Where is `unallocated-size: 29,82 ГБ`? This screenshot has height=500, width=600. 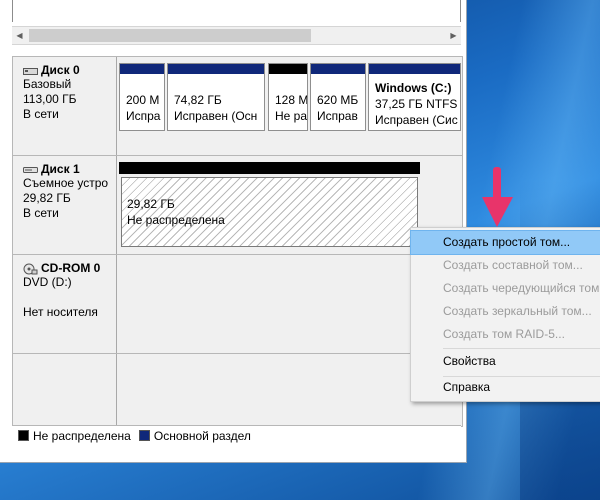
unallocated-size: 29,82 ГБ is located at coordinates (151, 204).